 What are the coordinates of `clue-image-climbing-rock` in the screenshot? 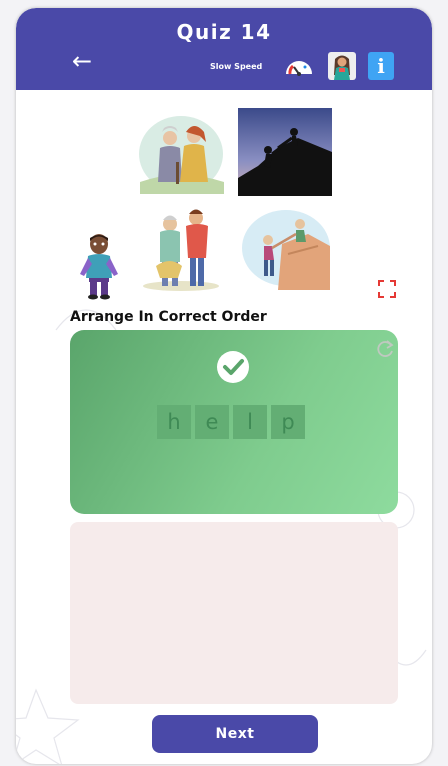 It's located at (285, 247).